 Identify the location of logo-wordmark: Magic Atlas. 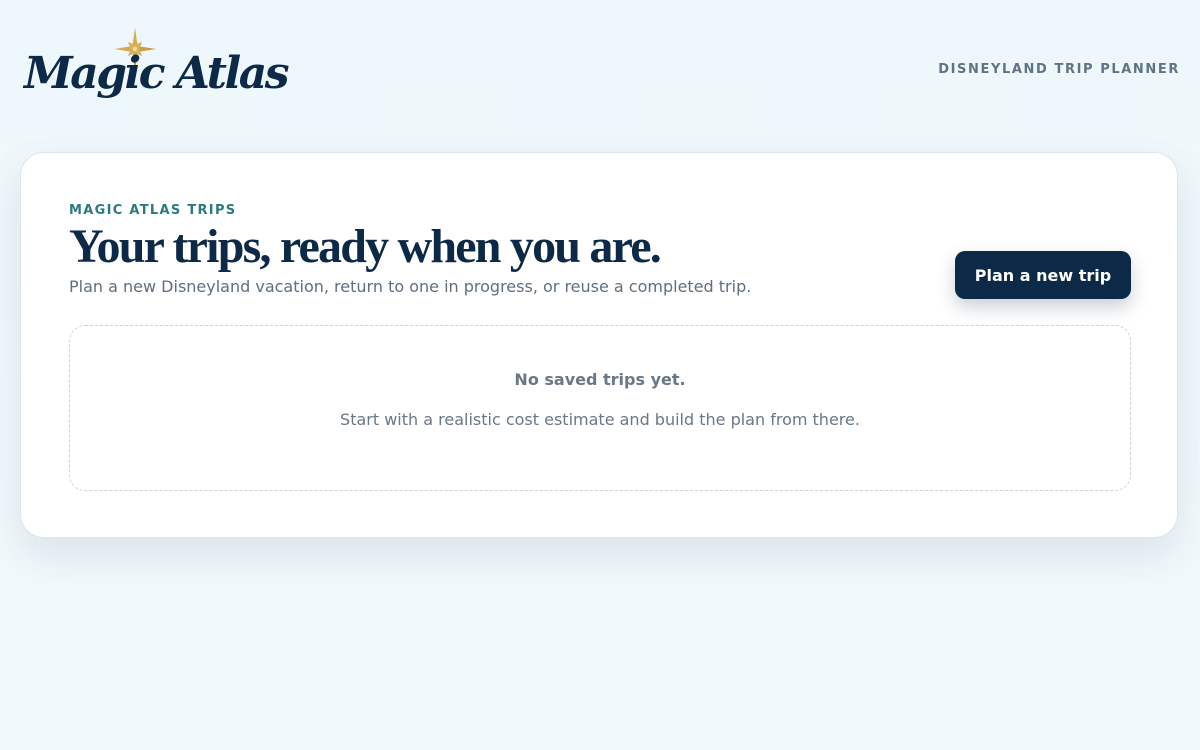
(157, 73).